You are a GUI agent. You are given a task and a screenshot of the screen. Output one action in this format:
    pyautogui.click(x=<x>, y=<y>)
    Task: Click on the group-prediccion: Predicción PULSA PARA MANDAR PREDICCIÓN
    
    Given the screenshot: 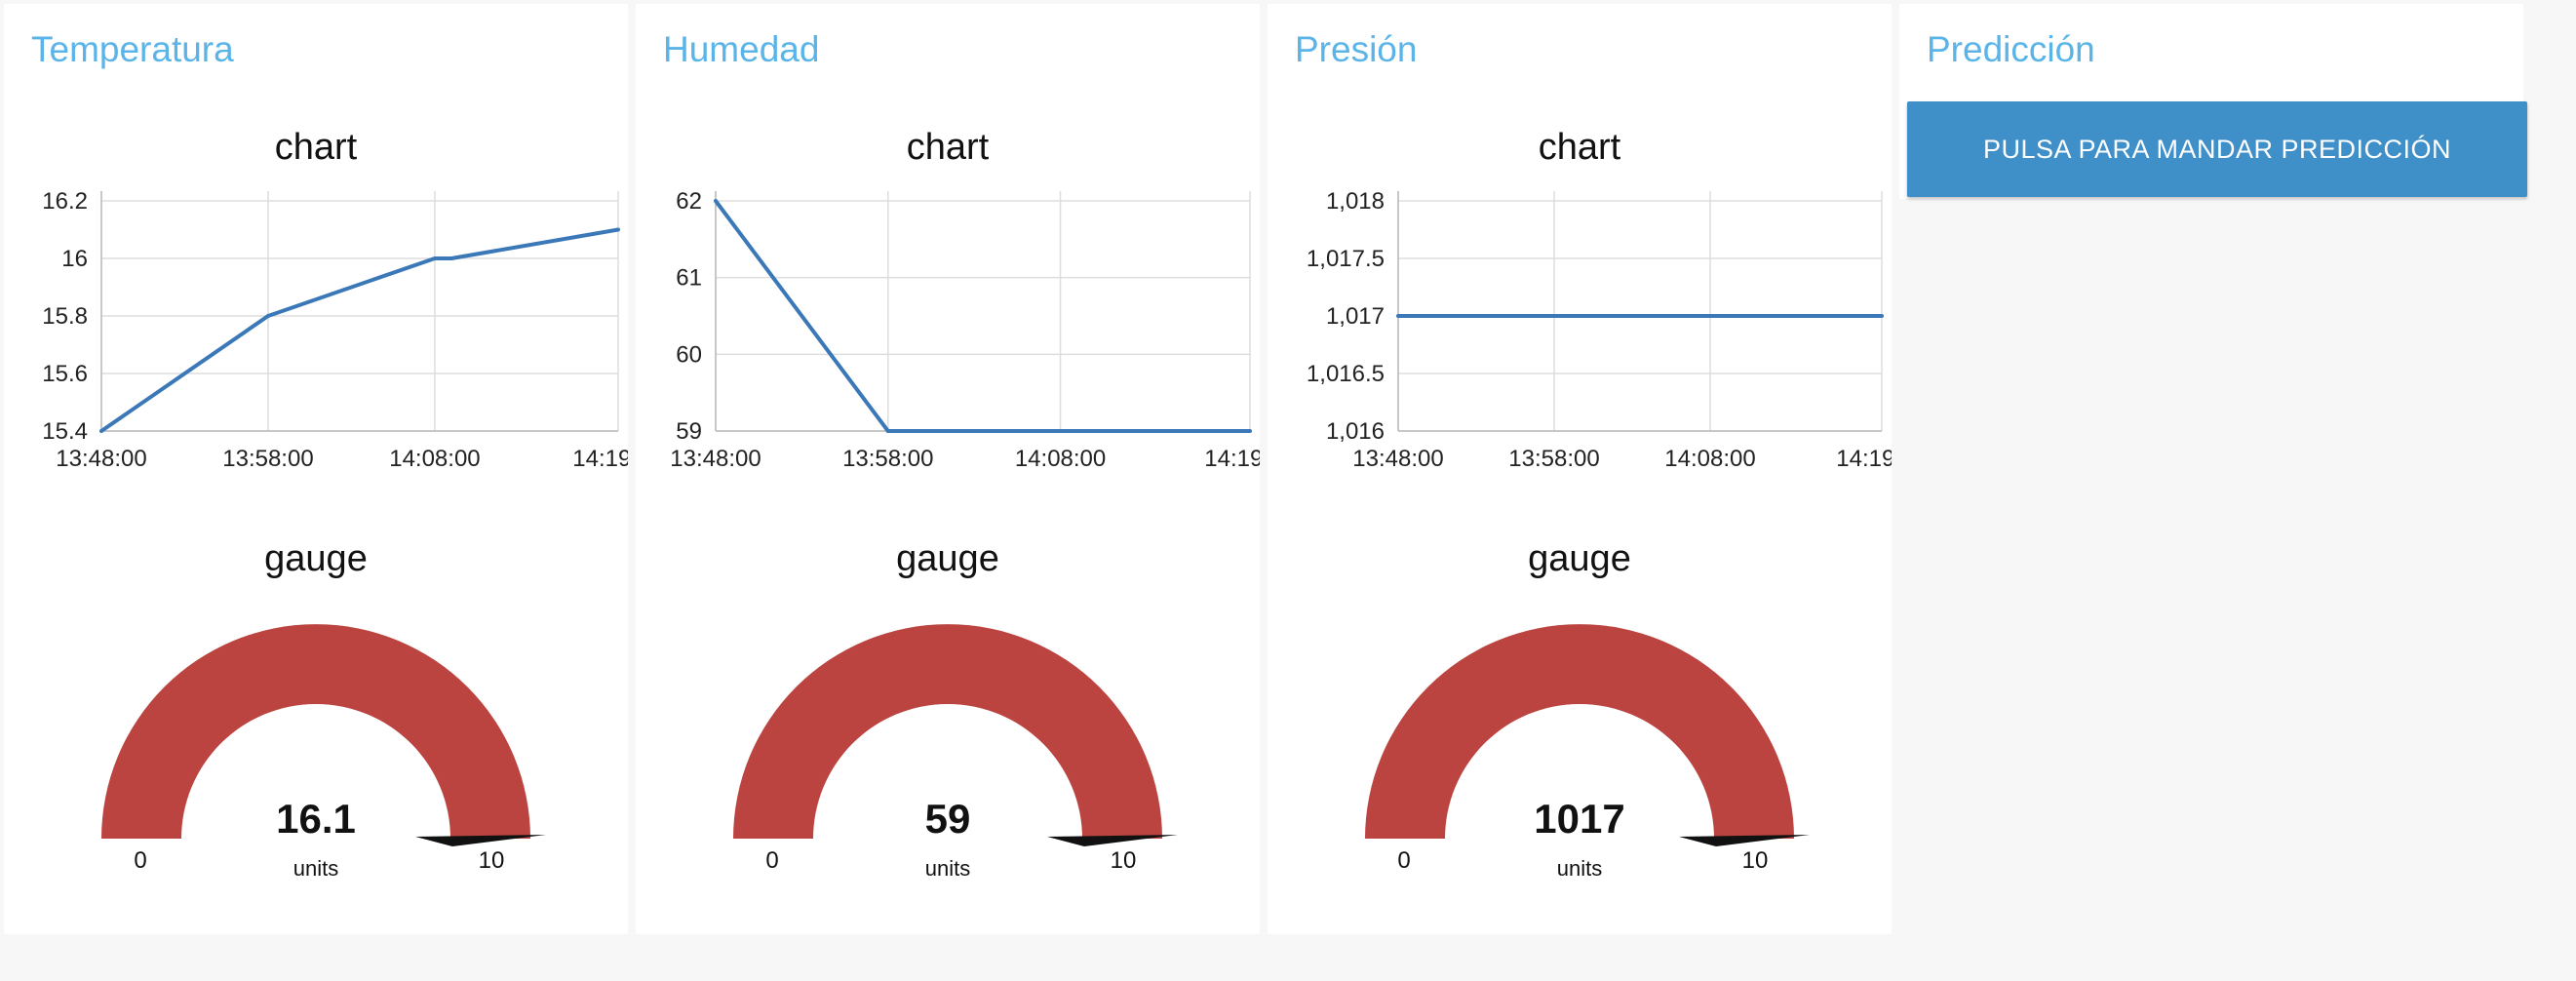 What is the action you would take?
    pyautogui.click(x=2213, y=101)
    